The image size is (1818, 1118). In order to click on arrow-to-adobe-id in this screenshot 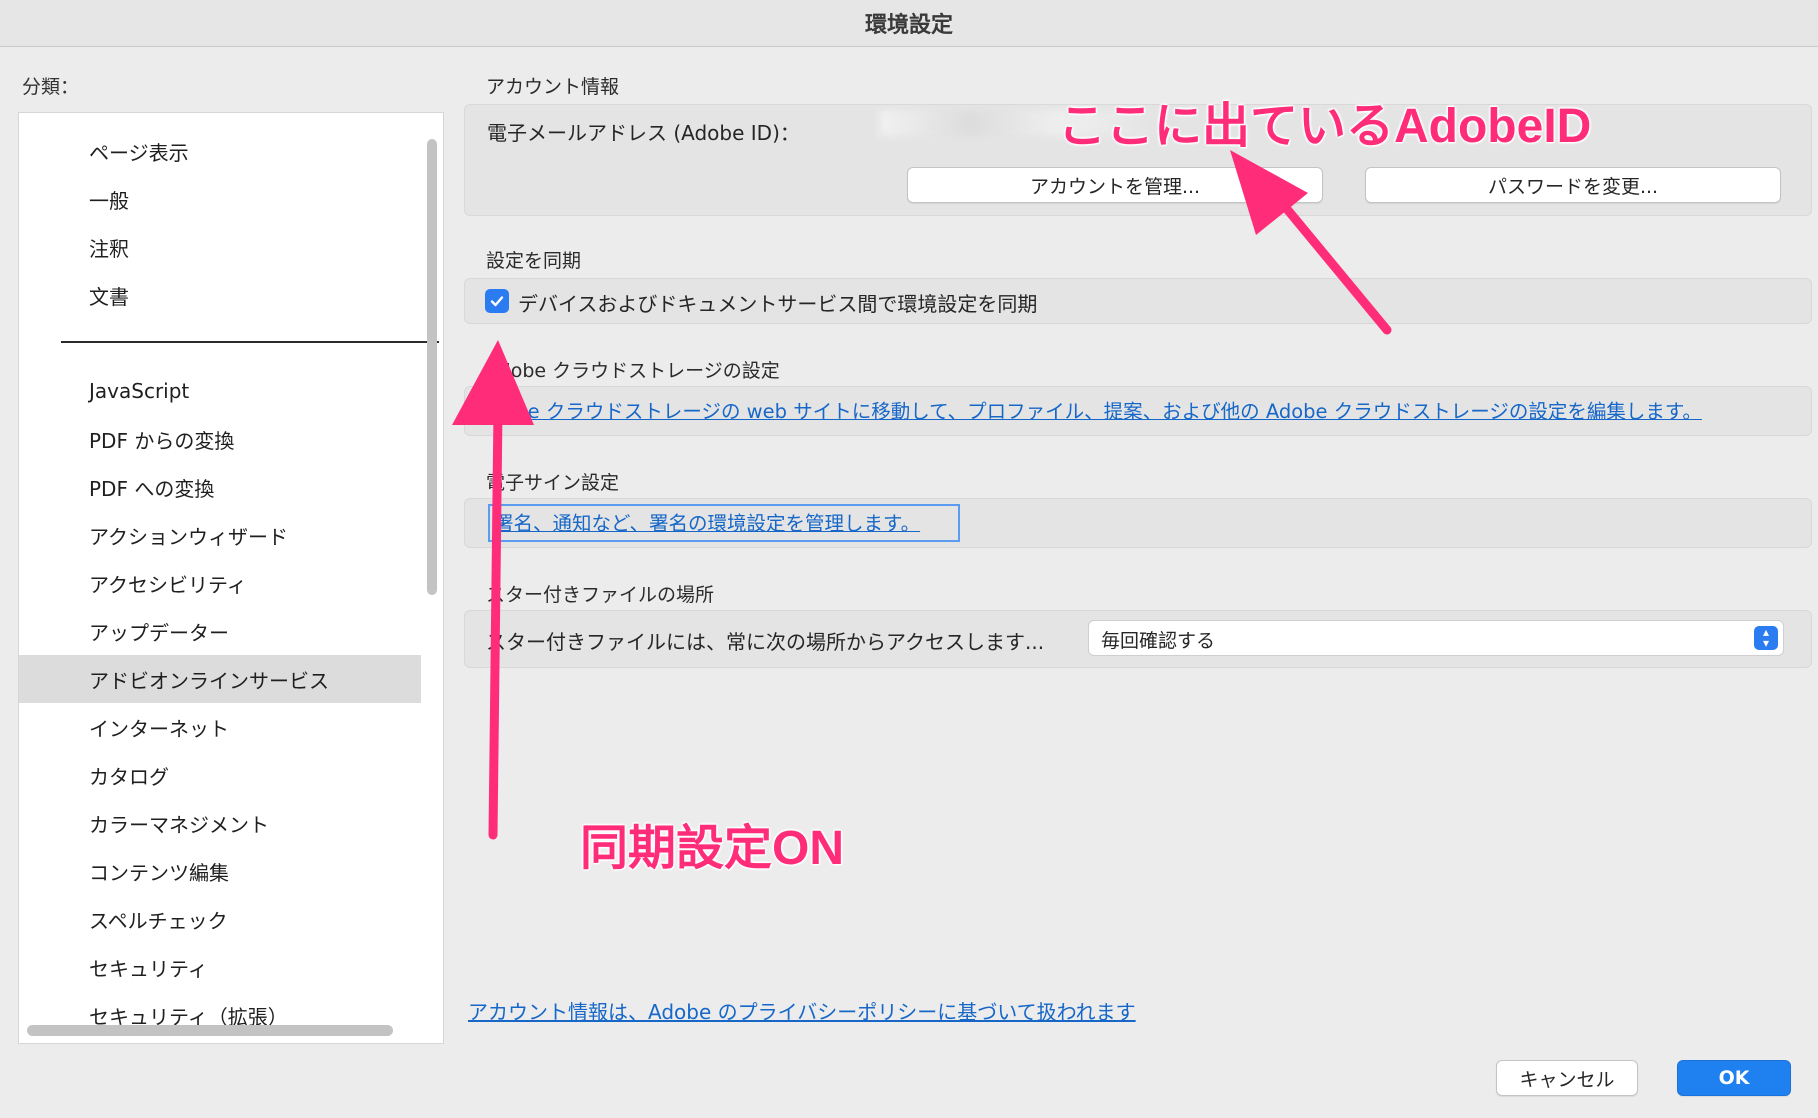, I will do `click(1311, 242)`.